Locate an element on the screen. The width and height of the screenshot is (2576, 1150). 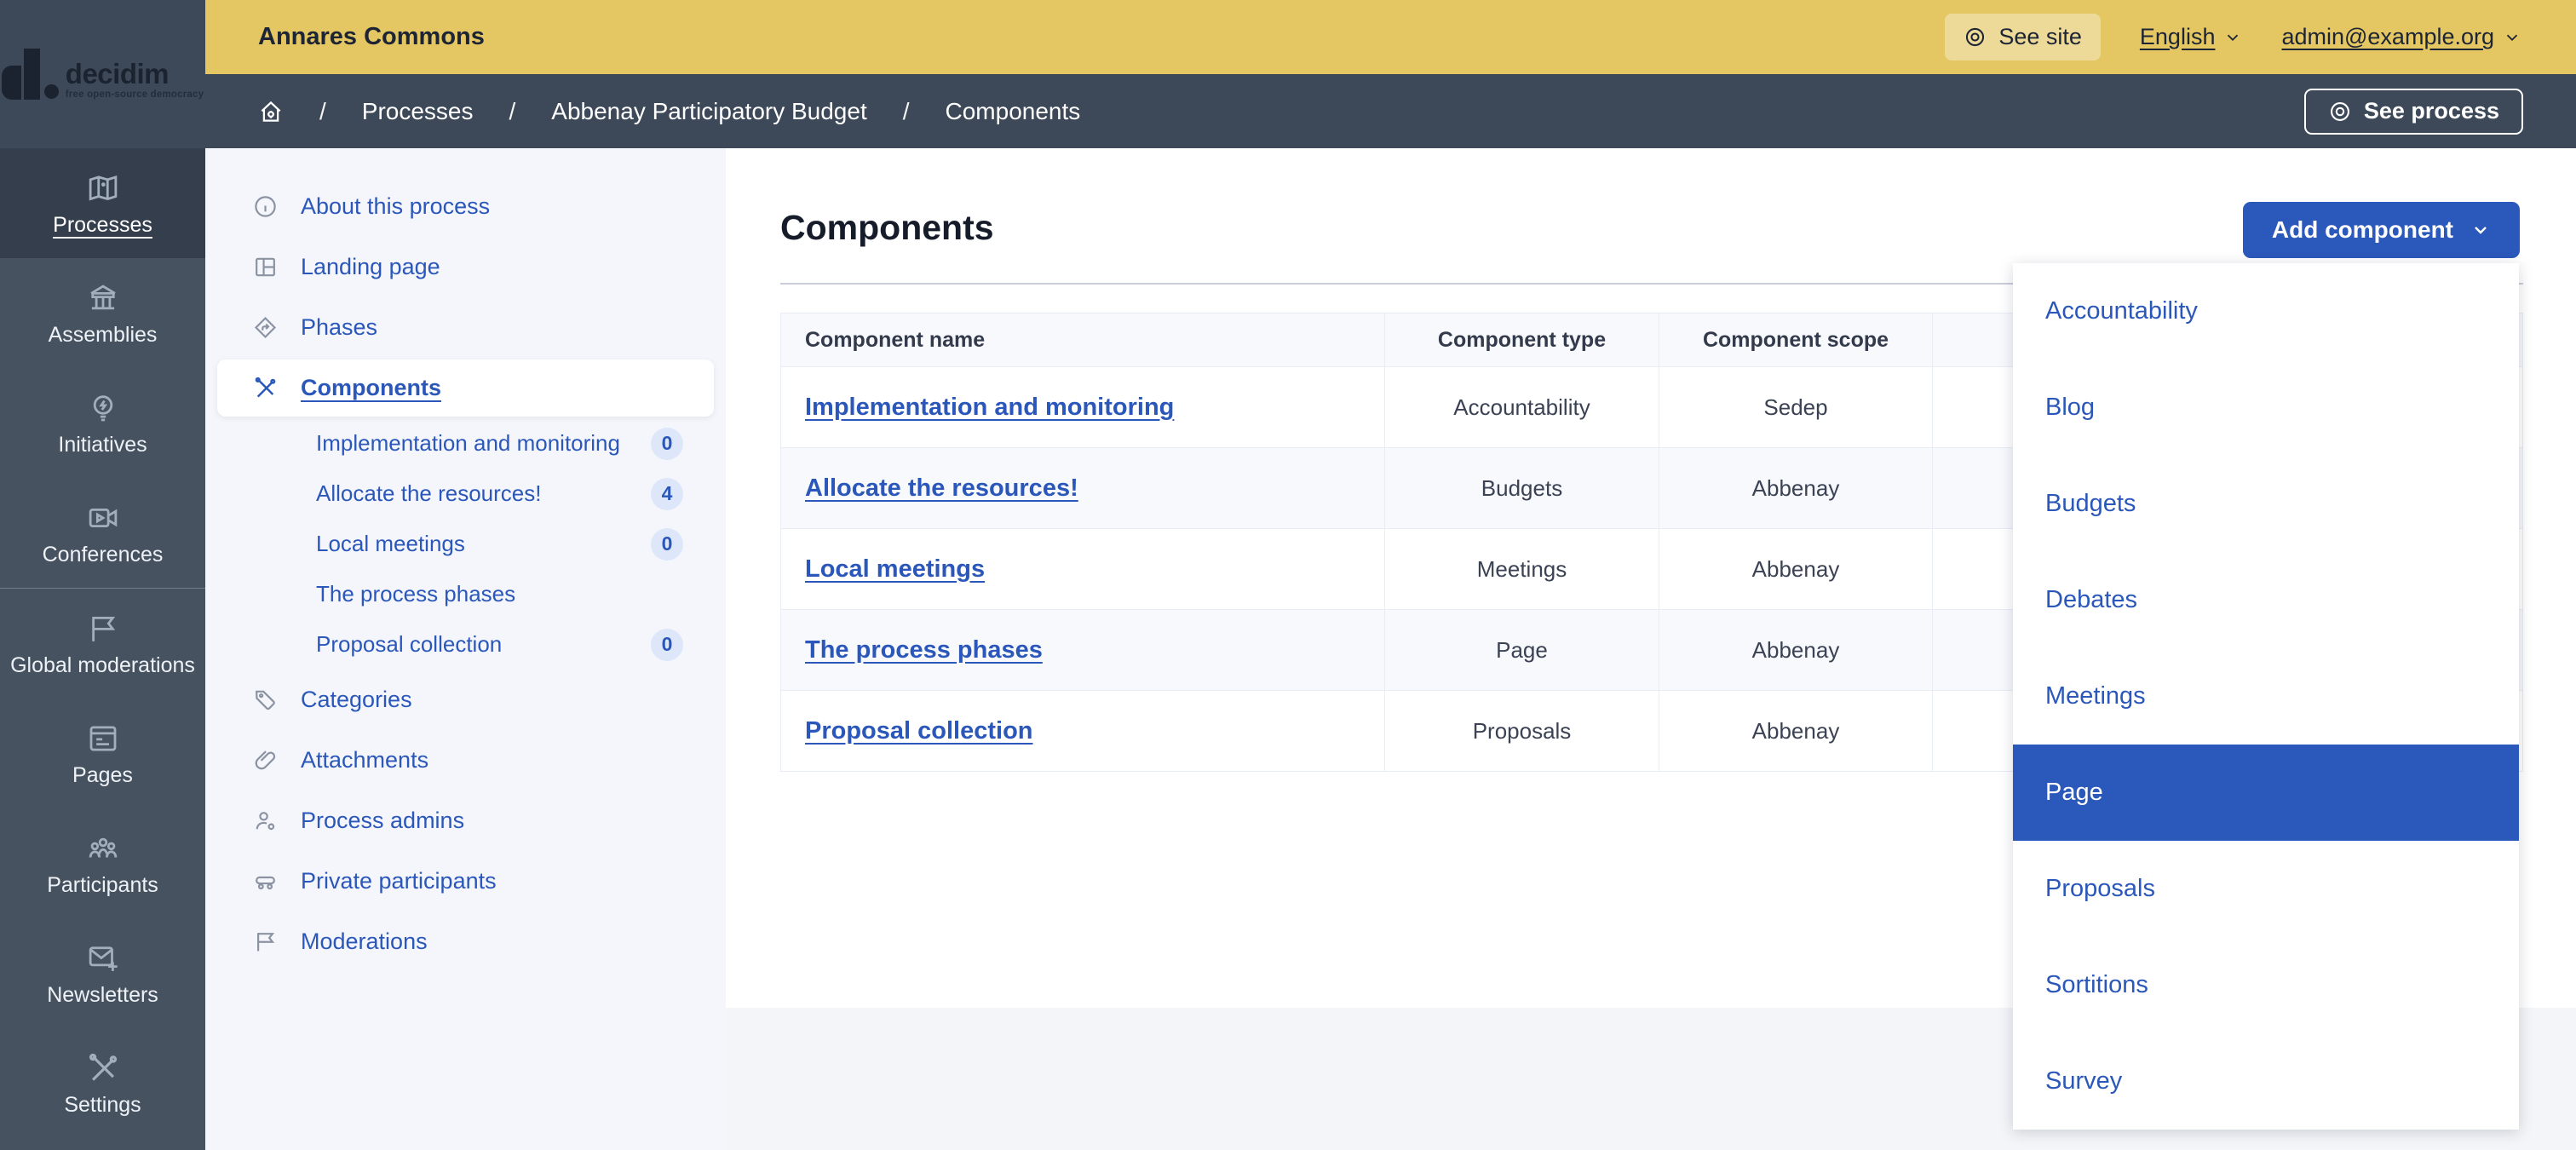
menu-item-sortitions: Sortitions is located at coordinates (2266, 985).